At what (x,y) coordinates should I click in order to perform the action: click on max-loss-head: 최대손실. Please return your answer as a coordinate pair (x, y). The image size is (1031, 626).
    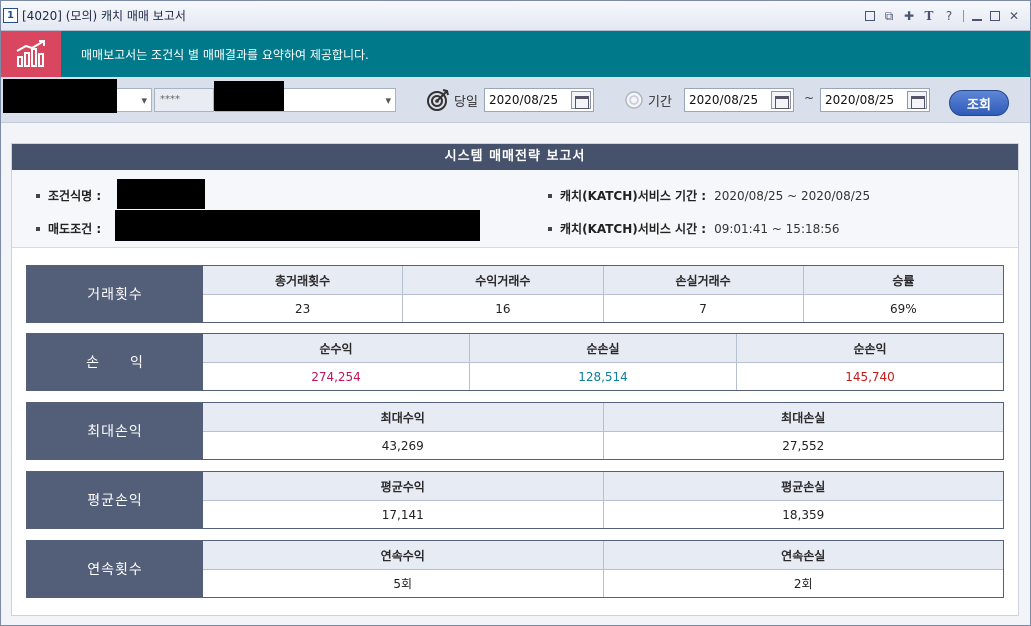
    Looking at the image, I should click on (803, 417).